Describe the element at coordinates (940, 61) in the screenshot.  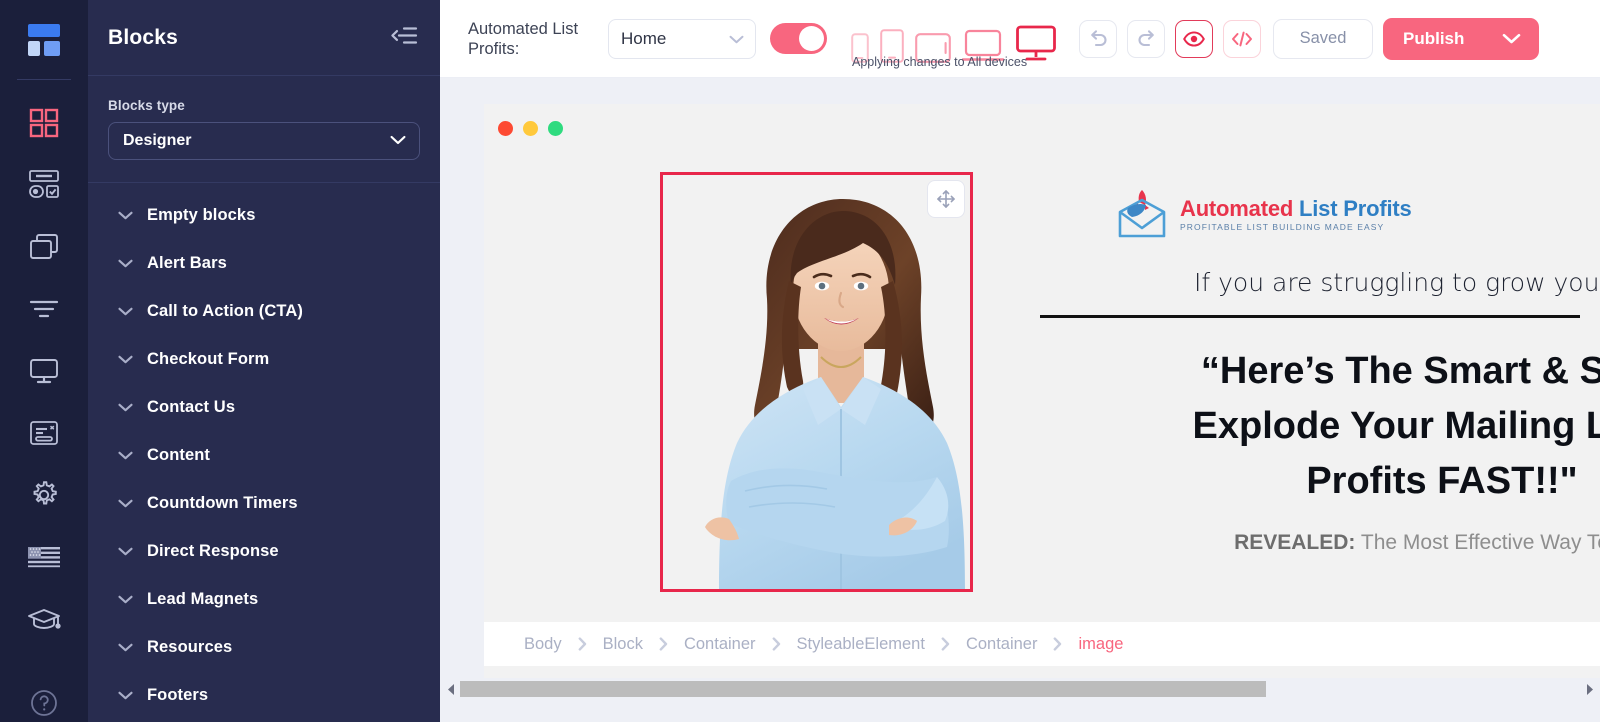
I see `devices-note: Applying changes to All devices` at that location.